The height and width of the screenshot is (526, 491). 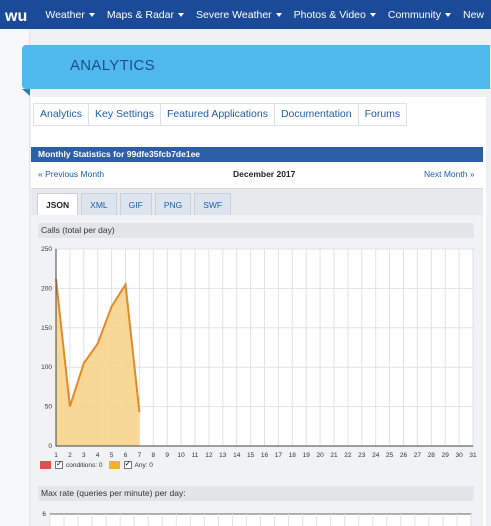 What do you see at coordinates (251, 455) in the screenshot?
I see `x-tick-label: 15` at bounding box center [251, 455].